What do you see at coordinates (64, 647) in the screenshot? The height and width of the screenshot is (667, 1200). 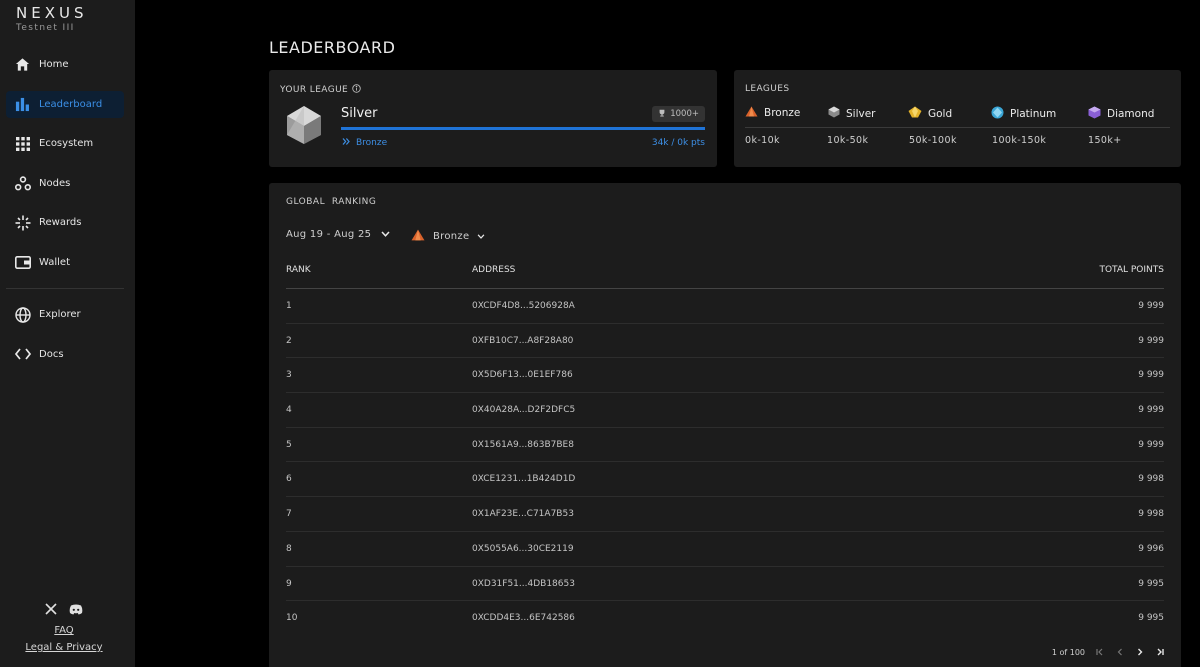 I see `legal-privacy-link: Legal & Privacy` at bounding box center [64, 647].